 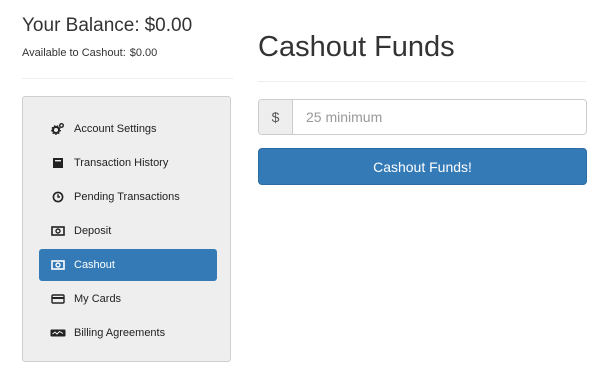 I want to click on amount-input, so click(x=439, y=117).